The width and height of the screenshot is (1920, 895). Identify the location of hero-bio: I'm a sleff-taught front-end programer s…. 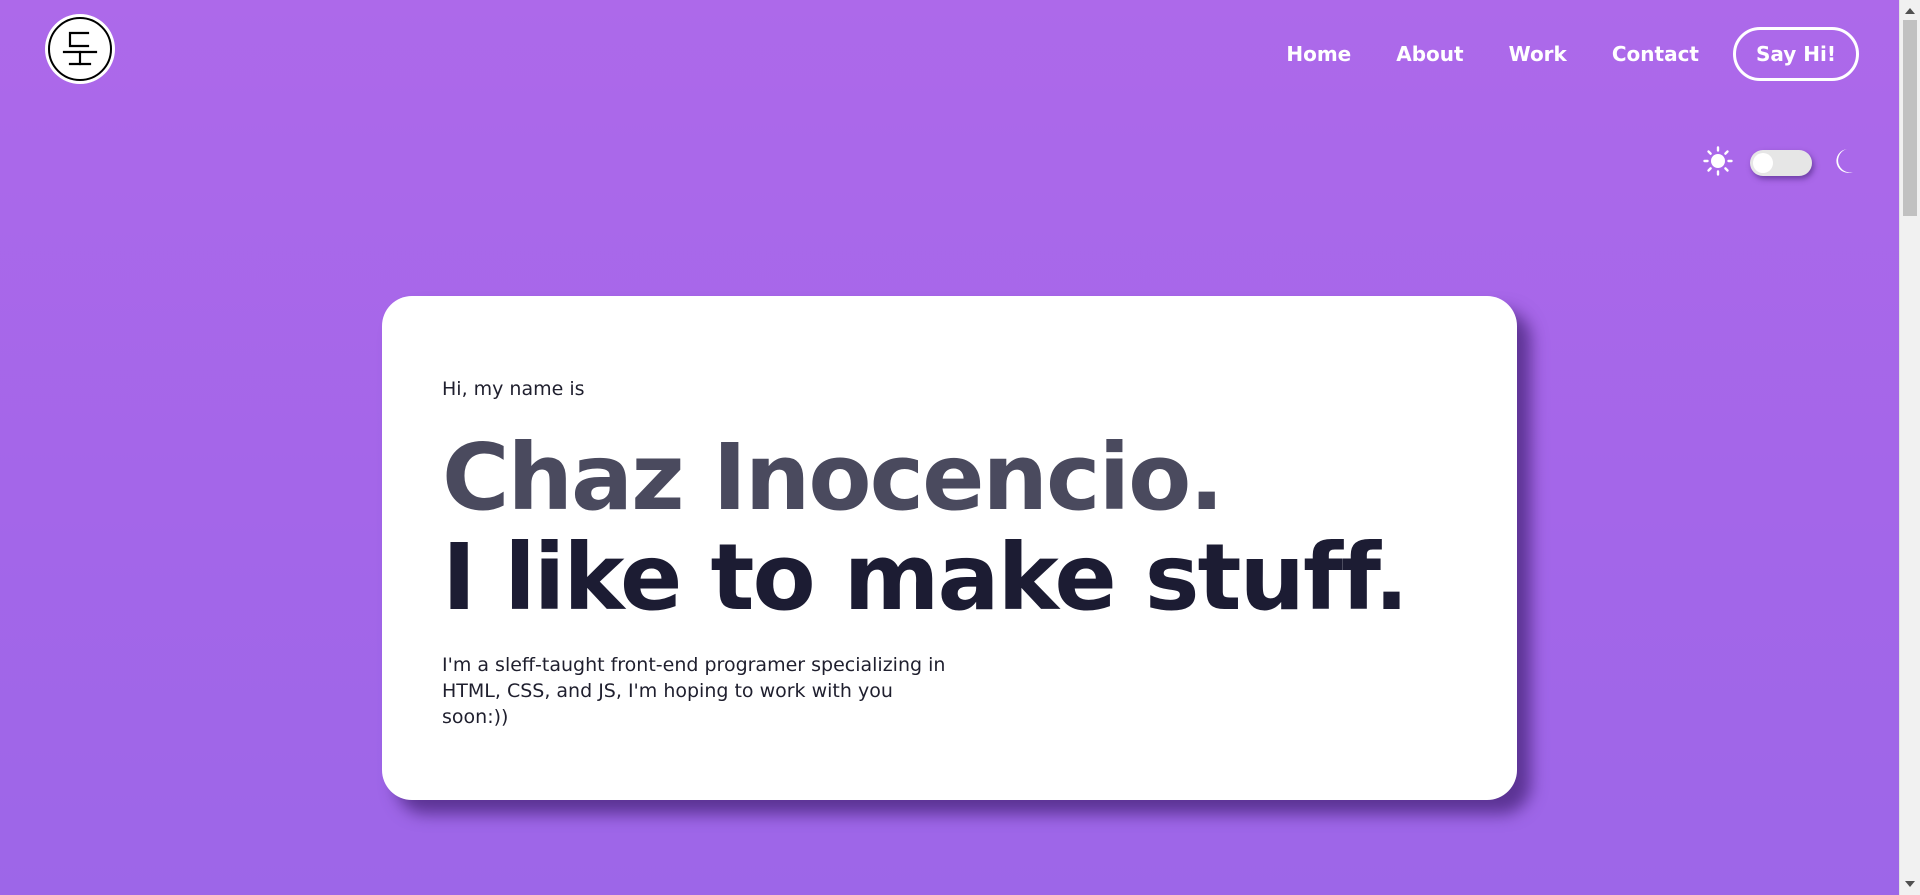
(694, 691).